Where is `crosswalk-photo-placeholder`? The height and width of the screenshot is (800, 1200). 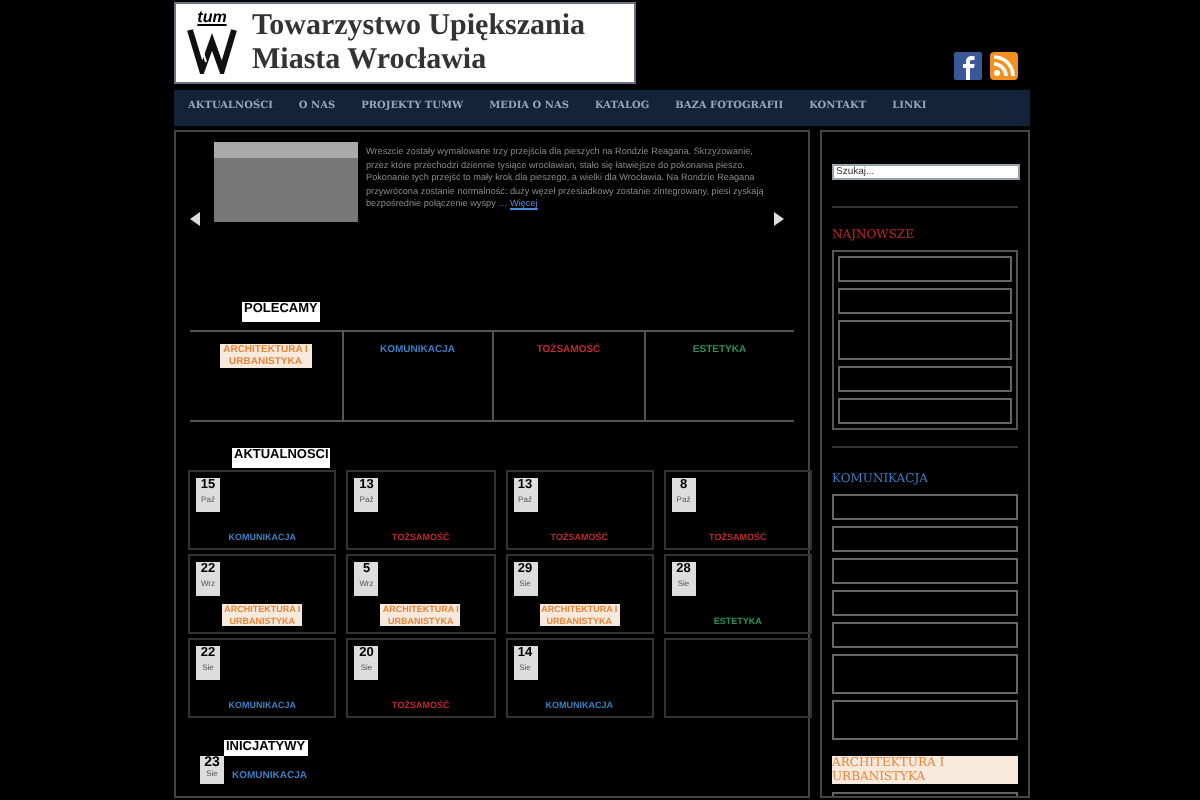
crosswalk-photo-placeholder is located at coordinates (286, 182).